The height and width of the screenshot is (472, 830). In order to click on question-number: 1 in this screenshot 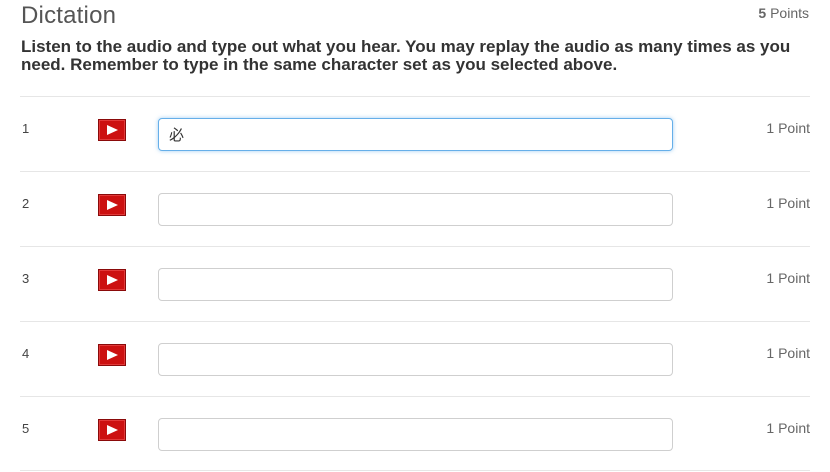, I will do `click(26, 128)`.